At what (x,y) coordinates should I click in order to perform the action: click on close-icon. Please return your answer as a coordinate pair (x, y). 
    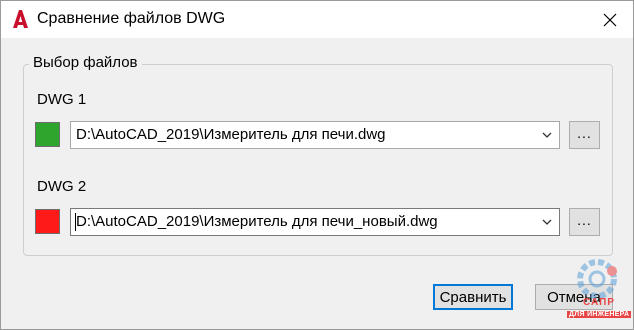
    Looking at the image, I should click on (610, 19).